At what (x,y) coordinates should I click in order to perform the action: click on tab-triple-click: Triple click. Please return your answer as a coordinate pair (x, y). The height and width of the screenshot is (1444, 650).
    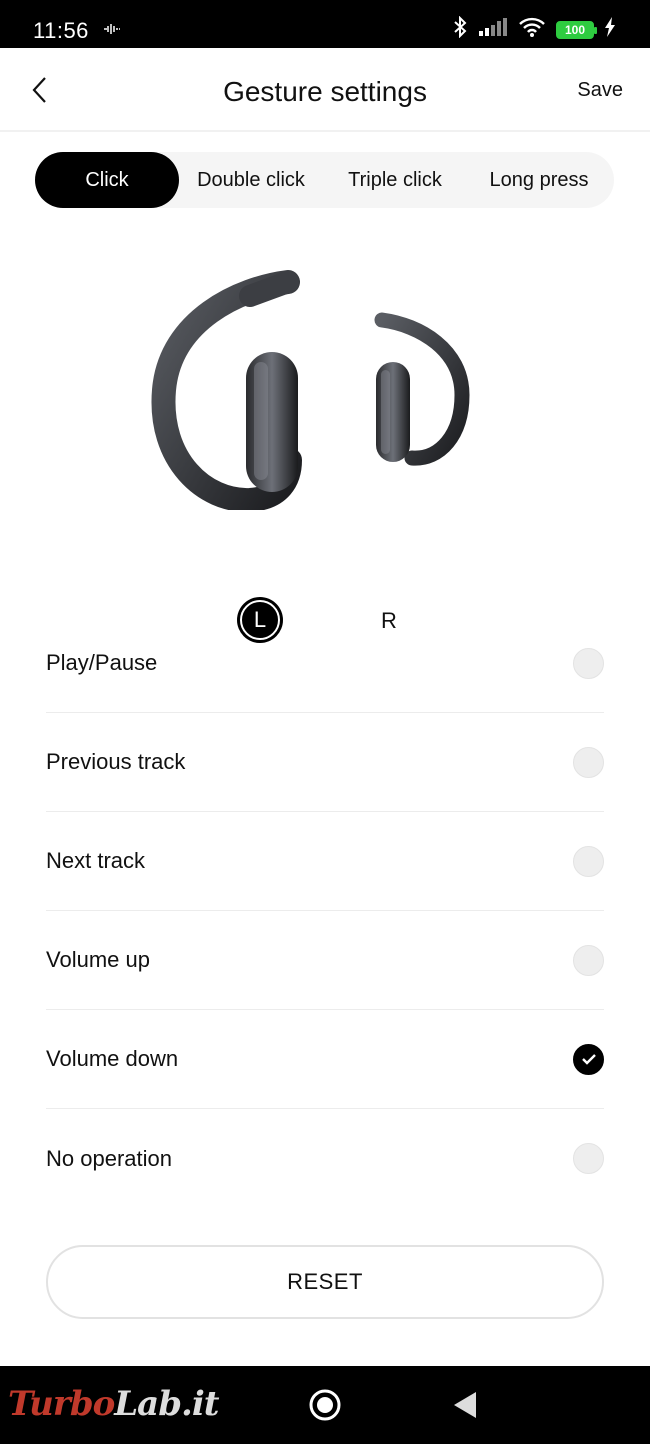
    Looking at the image, I should click on (395, 180).